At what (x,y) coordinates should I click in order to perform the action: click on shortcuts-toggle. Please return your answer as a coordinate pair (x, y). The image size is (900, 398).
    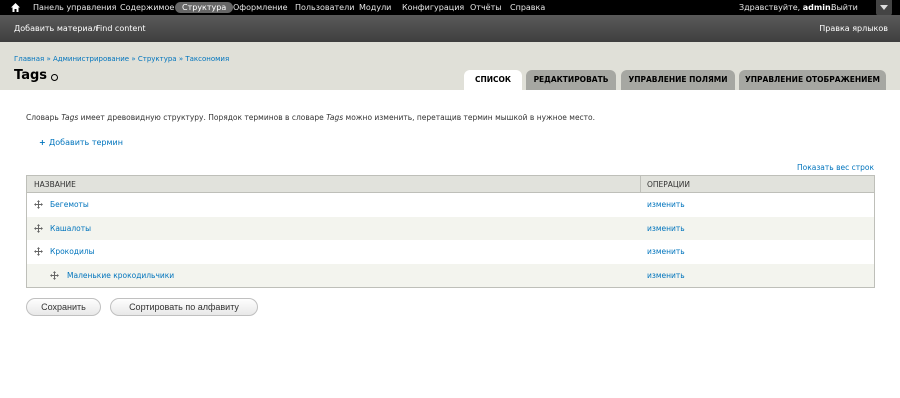
    Looking at the image, I should click on (884, 8).